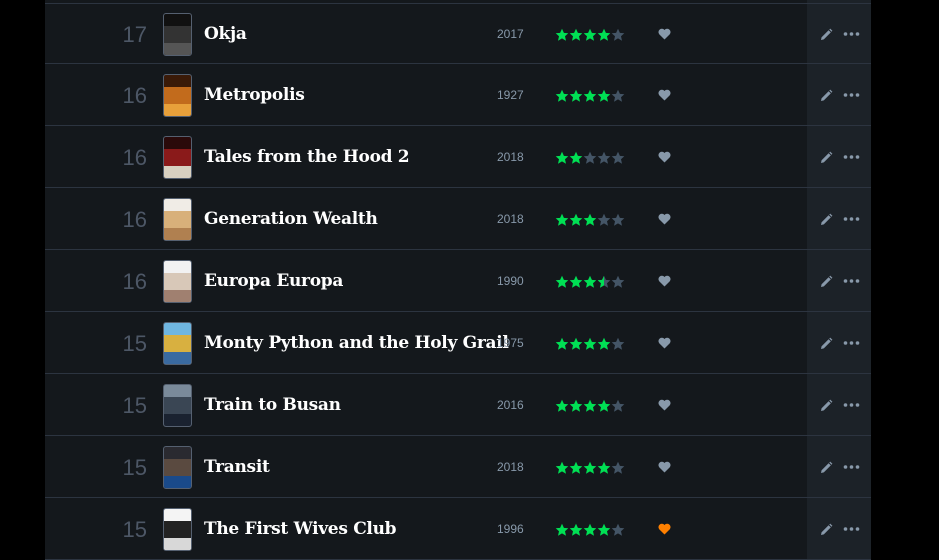 Image resolution: width=939 pixels, height=560 pixels. I want to click on film-title: Okja, so click(225, 34).